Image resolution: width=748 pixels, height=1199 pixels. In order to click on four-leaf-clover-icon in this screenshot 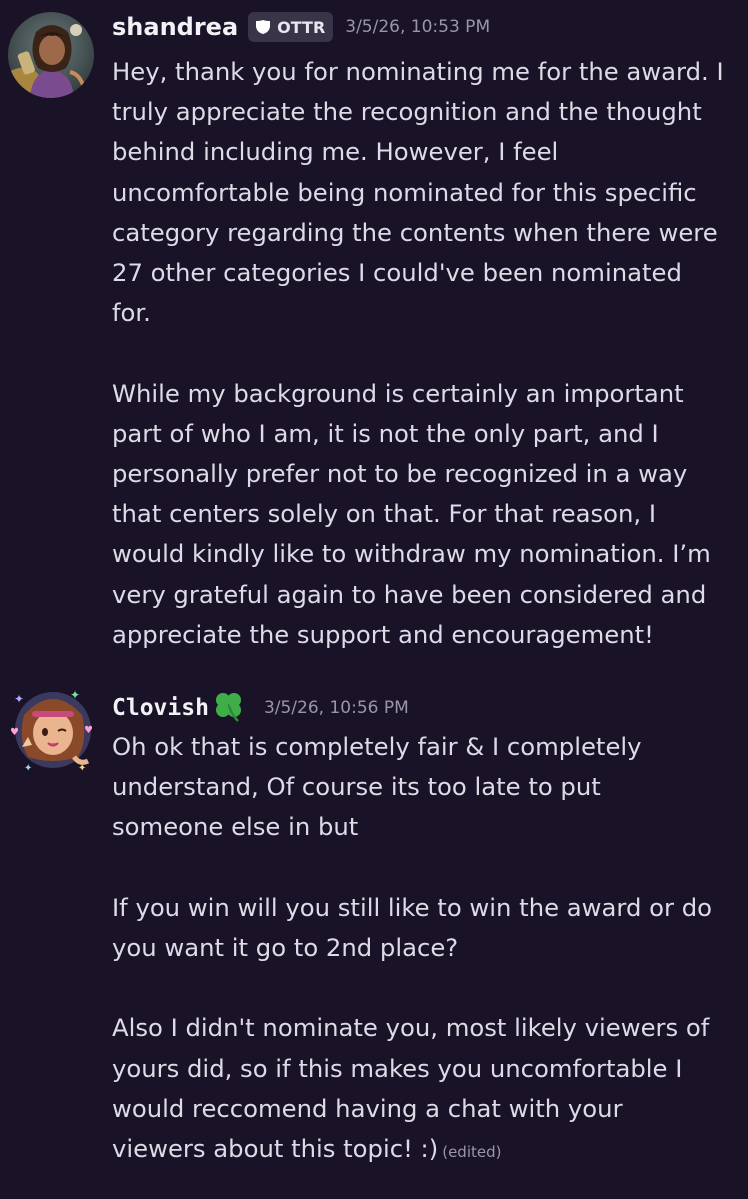, I will do `click(229, 708)`.